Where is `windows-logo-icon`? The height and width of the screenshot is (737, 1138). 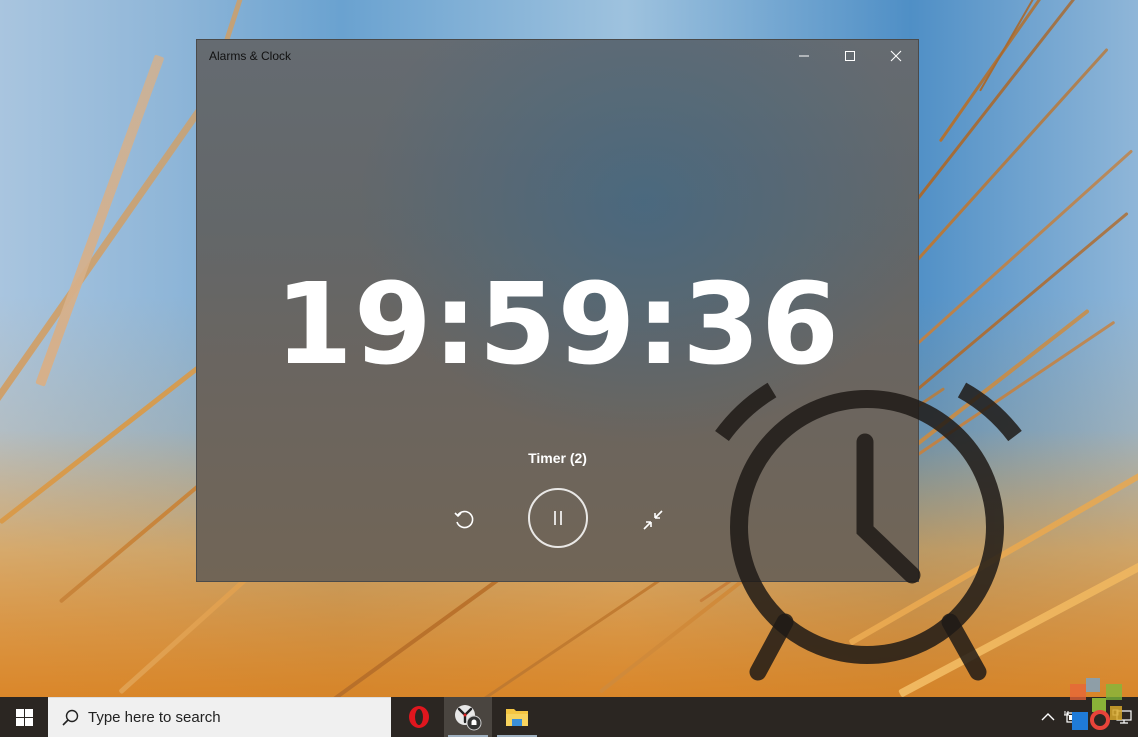 windows-logo-icon is located at coordinates (24, 717).